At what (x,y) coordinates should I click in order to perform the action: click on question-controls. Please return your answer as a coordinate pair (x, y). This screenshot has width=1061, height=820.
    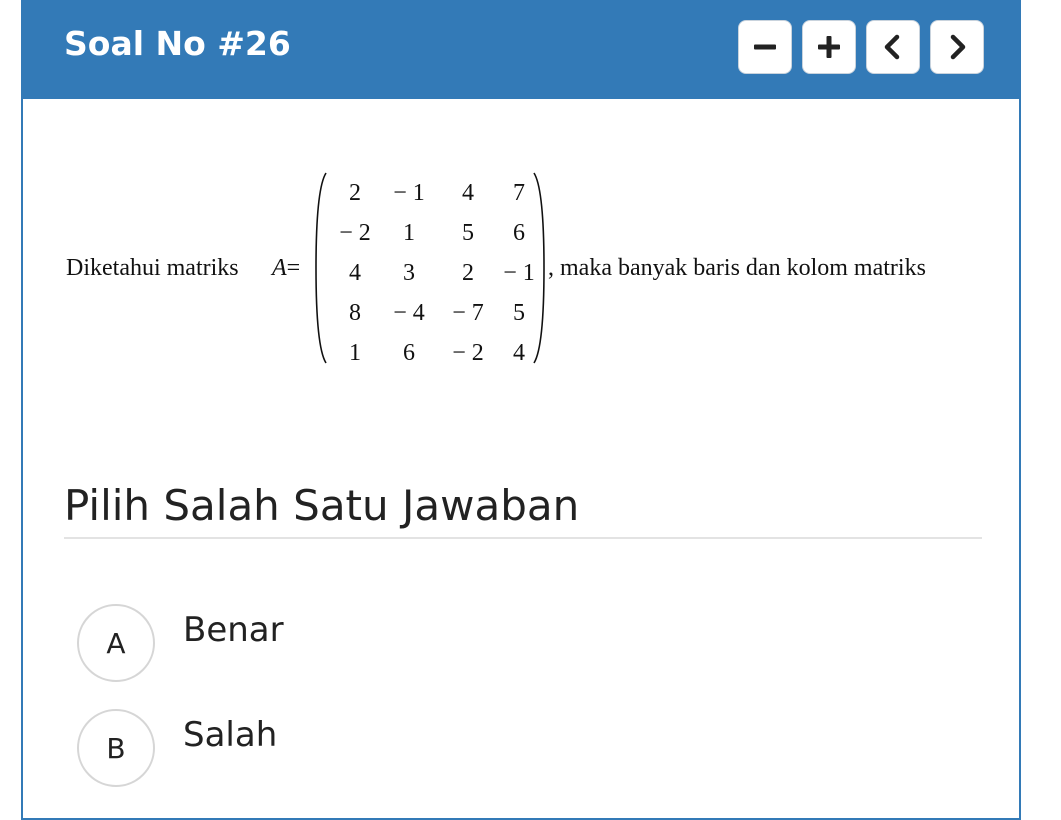
    Looking at the image, I should click on (861, 48).